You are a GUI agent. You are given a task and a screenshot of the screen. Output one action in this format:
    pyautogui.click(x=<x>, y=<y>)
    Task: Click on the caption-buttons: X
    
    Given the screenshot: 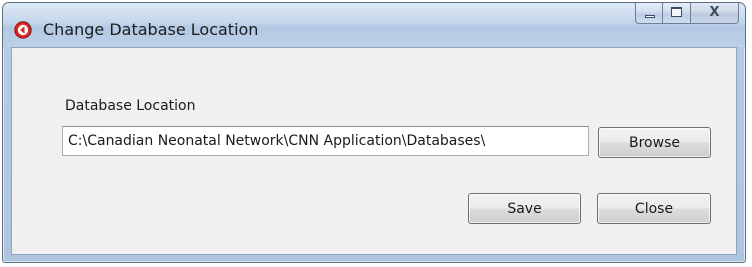 What is the action you would take?
    pyautogui.click(x=687, y=13)
    